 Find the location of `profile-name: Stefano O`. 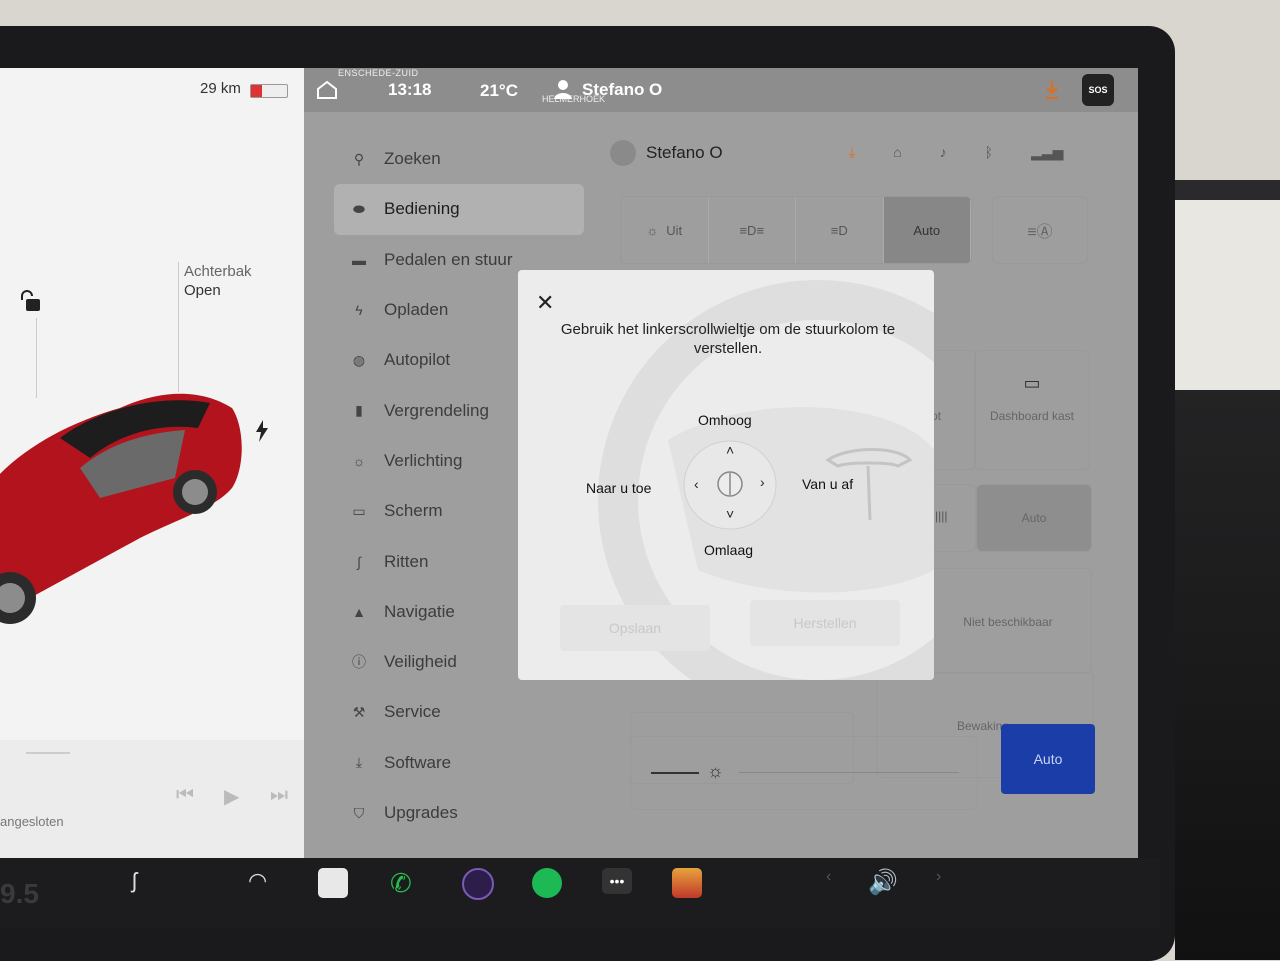

profile-name: Stefano O is located at coordinates (684, 152).